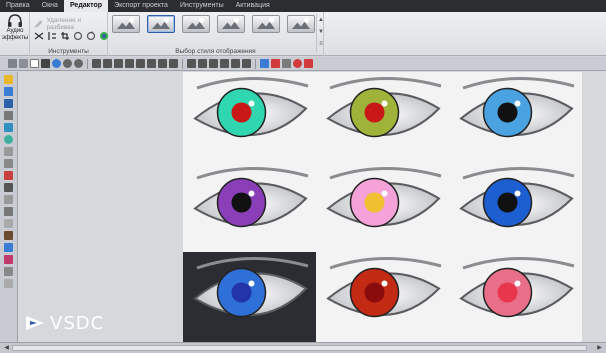 The width and height of the screenshot is (606, 353). What do you see at coordinates (8, 91) in the screenshot?
I see `add-video-icon` at bounding box center [8, 91].